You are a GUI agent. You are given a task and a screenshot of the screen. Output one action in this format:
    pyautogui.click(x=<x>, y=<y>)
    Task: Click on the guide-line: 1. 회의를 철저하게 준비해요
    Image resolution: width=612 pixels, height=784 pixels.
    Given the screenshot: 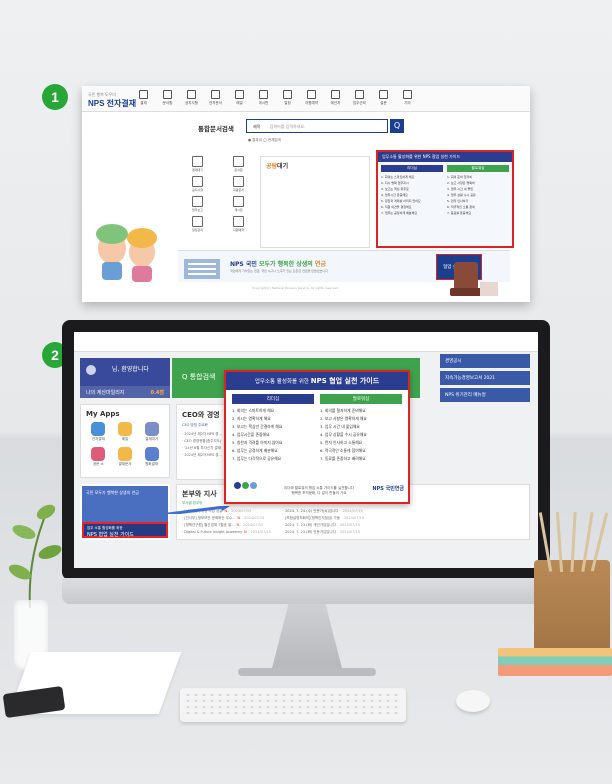 What is the action you would take?
    pyautogui.click(x=343, y=410)
    